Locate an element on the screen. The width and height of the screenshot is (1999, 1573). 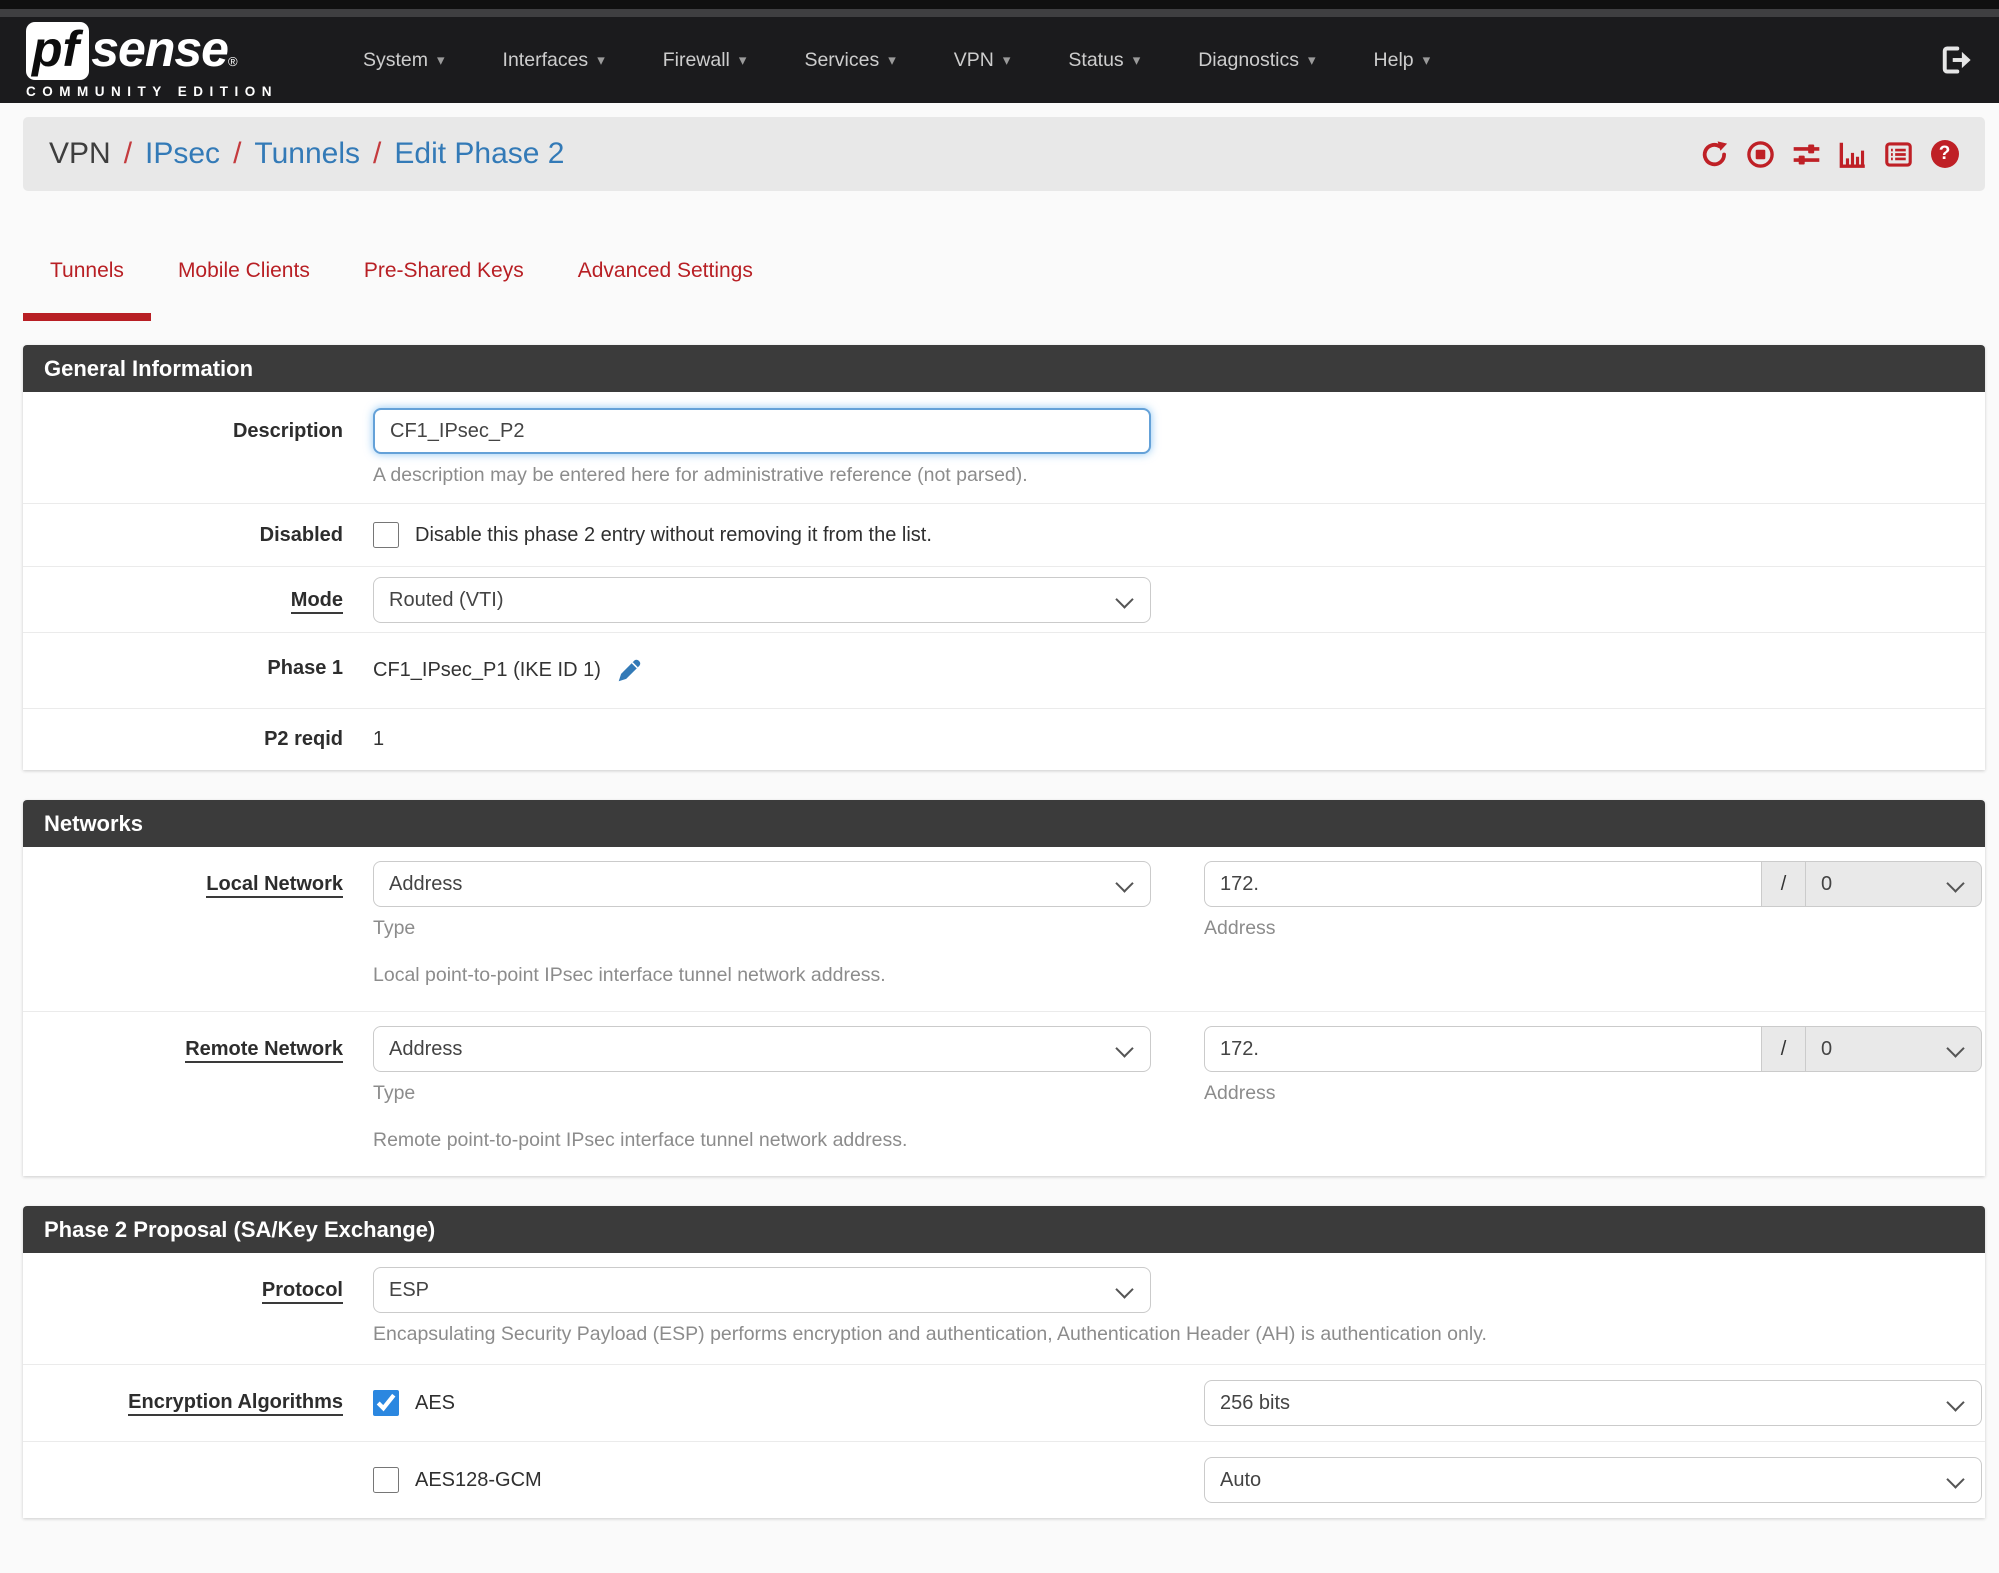
window-chrome-strip is located at coordinates (999, 4).